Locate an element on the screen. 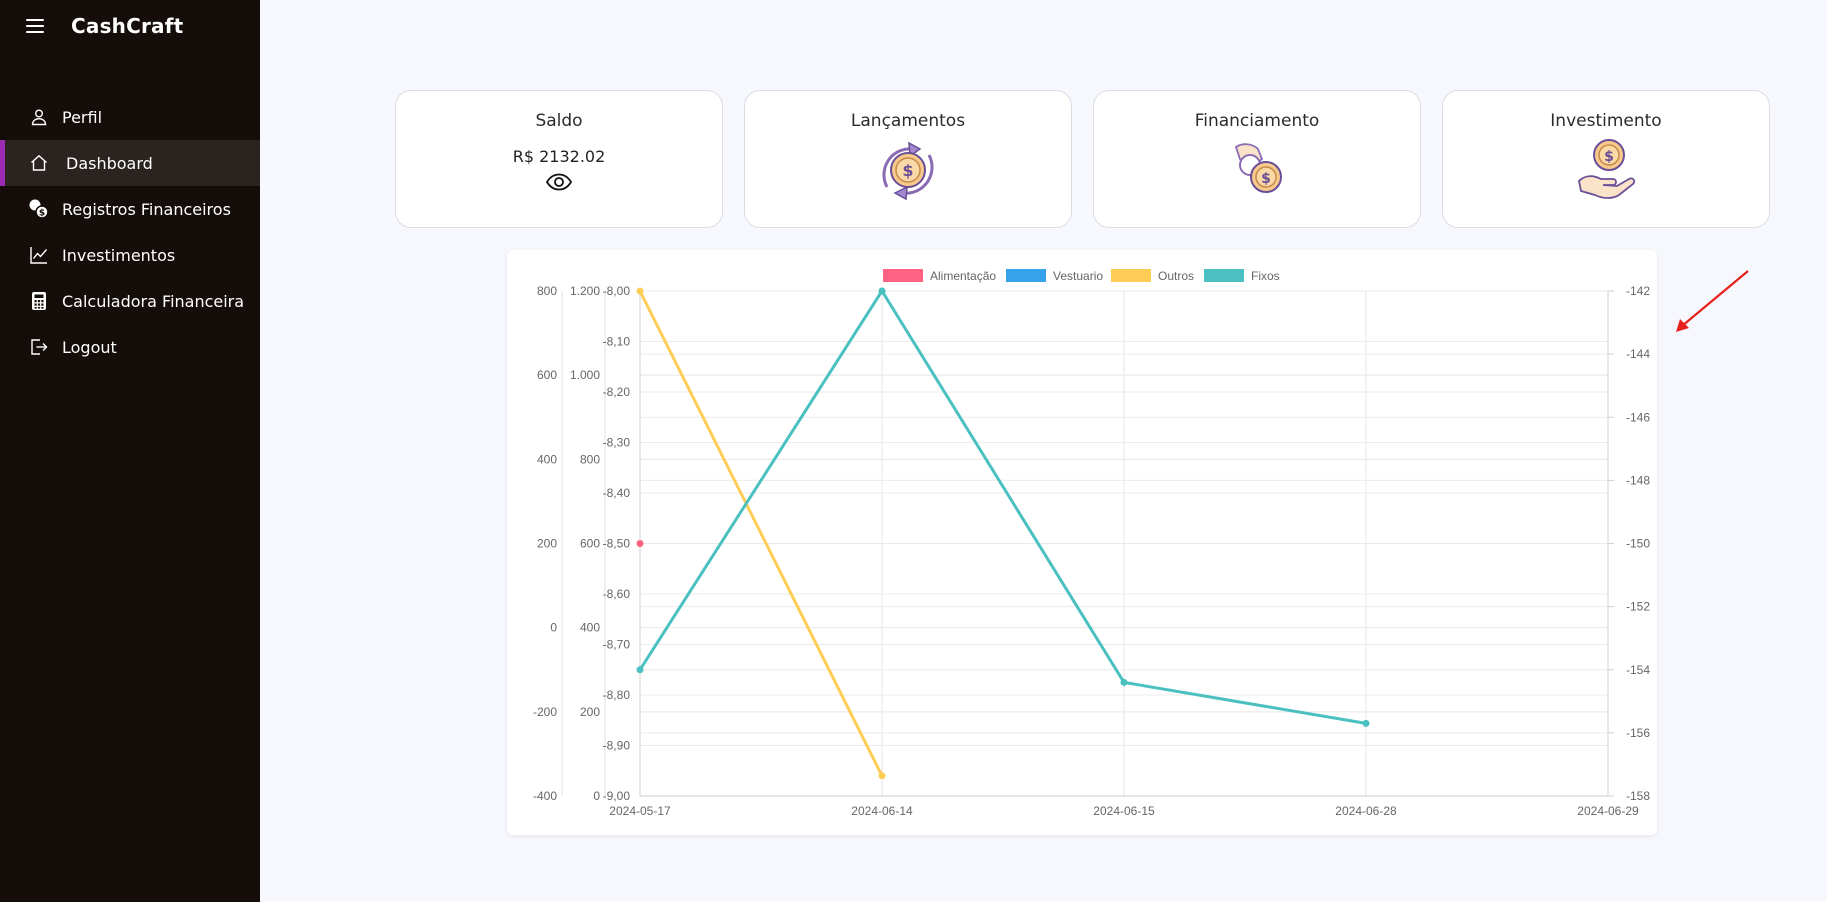 This screenshot has height=902, width=1827. legend-label: Outros is located at coordinates (1176, 276).